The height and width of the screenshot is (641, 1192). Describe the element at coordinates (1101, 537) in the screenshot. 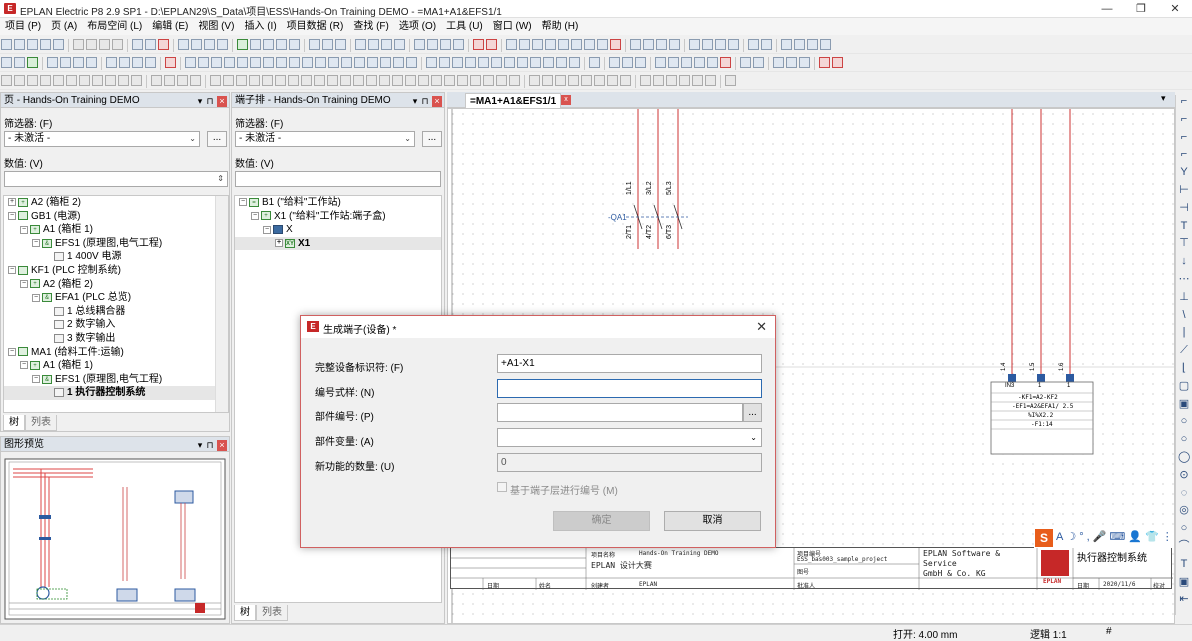

I see `microphone-icon: 🎤` at that location.